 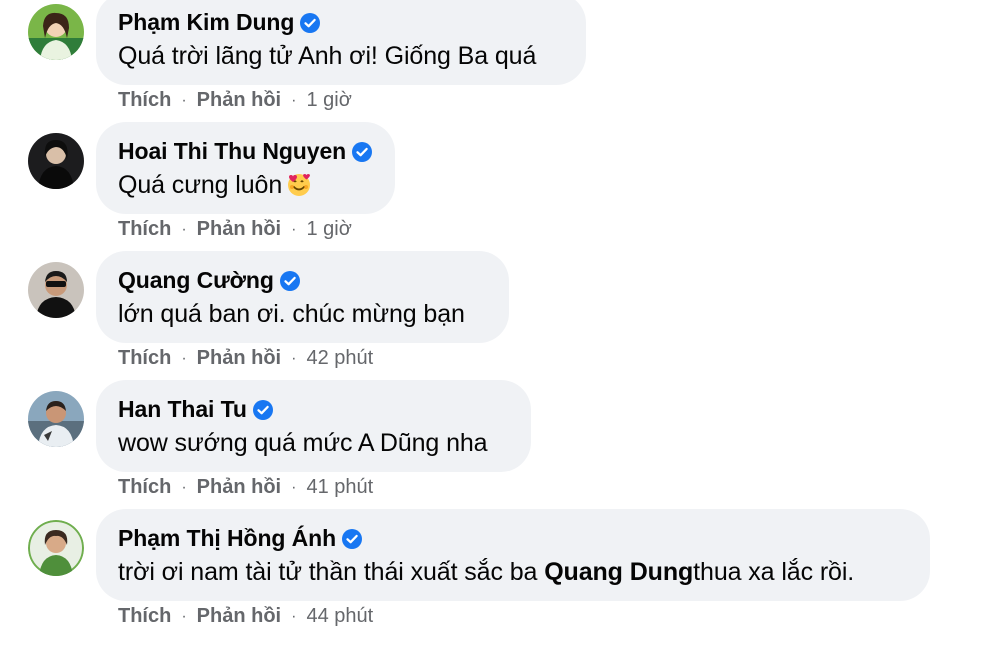 I want to click on comment-author: Han Thai Tu, so click(x=182, y=409).